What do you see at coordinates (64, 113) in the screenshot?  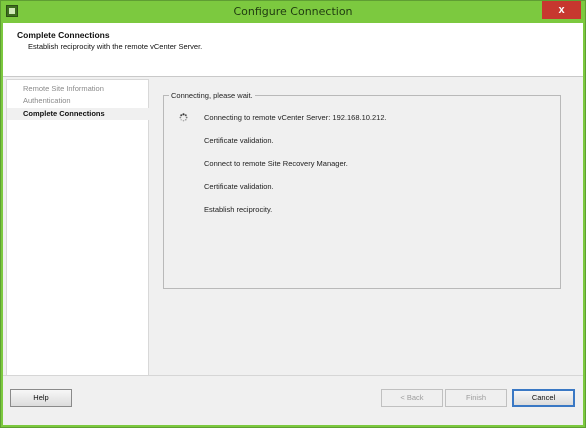 I see `sidebar-item-complete-connections: Complete Connections` at bounding box center [64, 113].